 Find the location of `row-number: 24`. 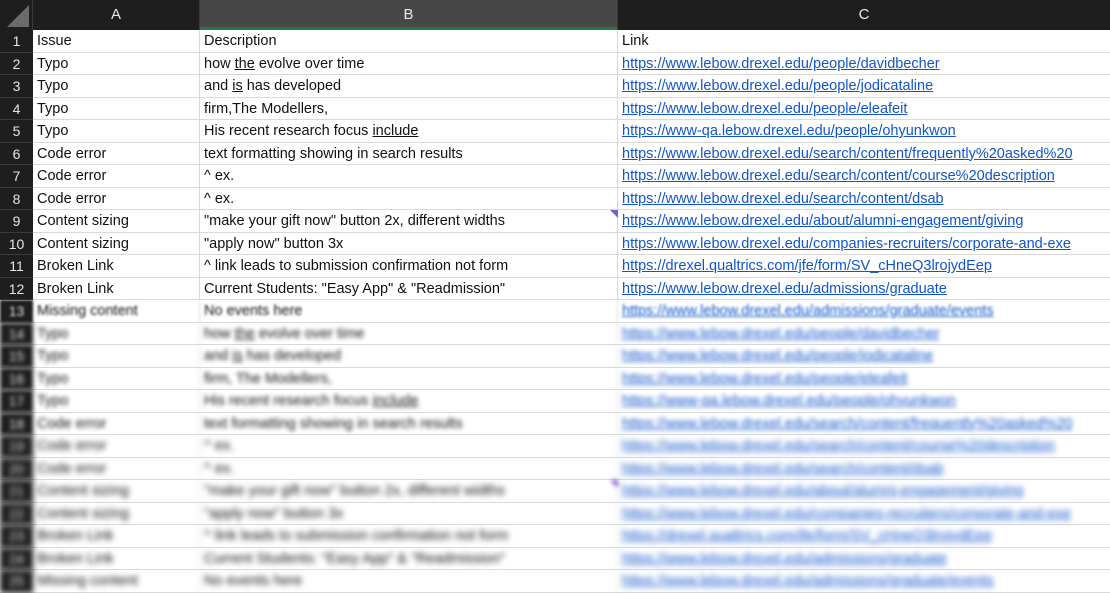

row-number: 24 is located at coordinates (16, 558).